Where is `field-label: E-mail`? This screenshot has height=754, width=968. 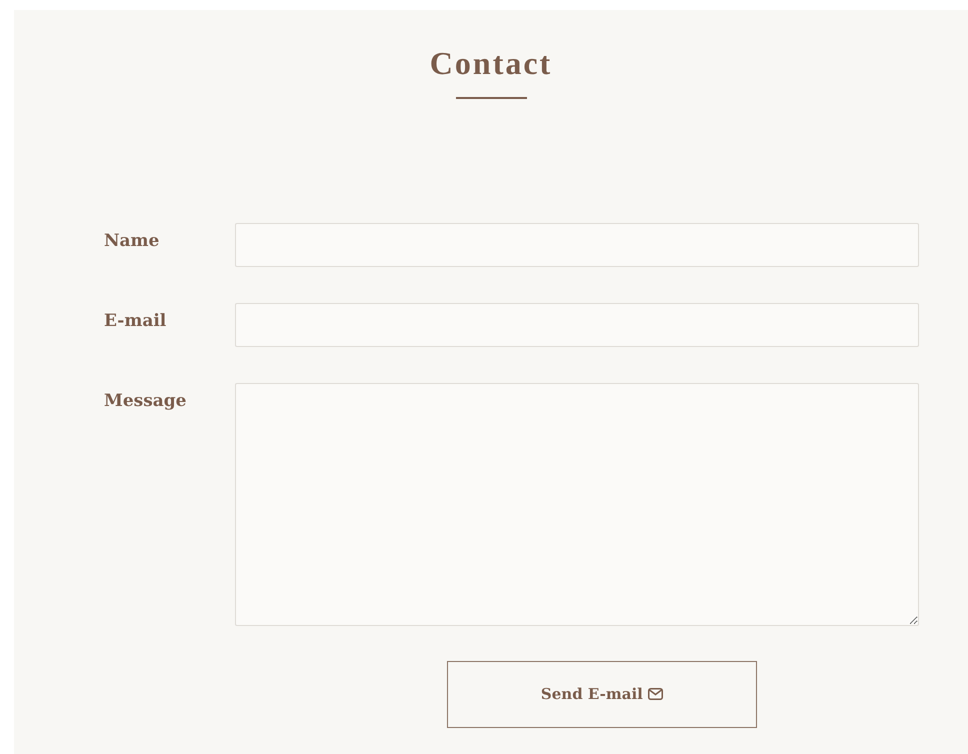
field-label: E-mail is located at coordinates (136, 322).